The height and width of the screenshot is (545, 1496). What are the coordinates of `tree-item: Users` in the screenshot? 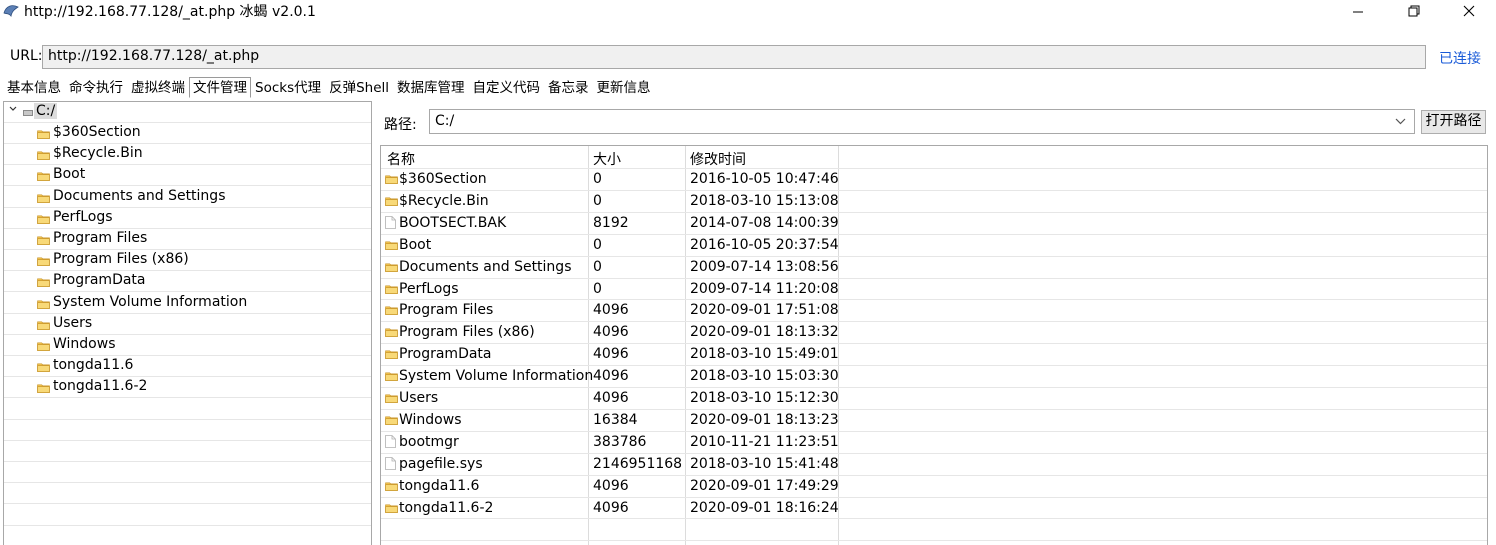 It's located at (187, 324).